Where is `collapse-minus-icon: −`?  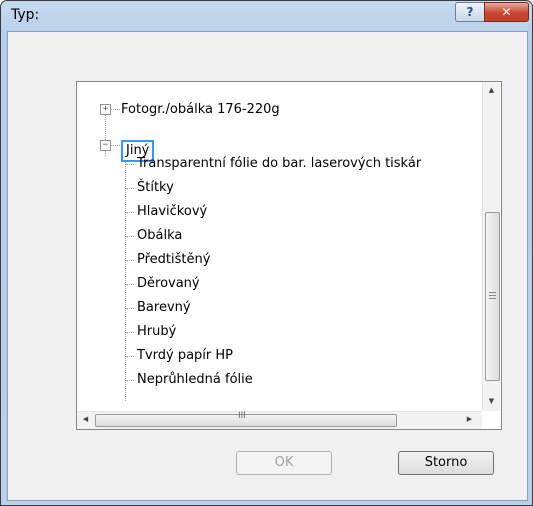 collapse-minus-icon: − is located at coordinates (105, 145).